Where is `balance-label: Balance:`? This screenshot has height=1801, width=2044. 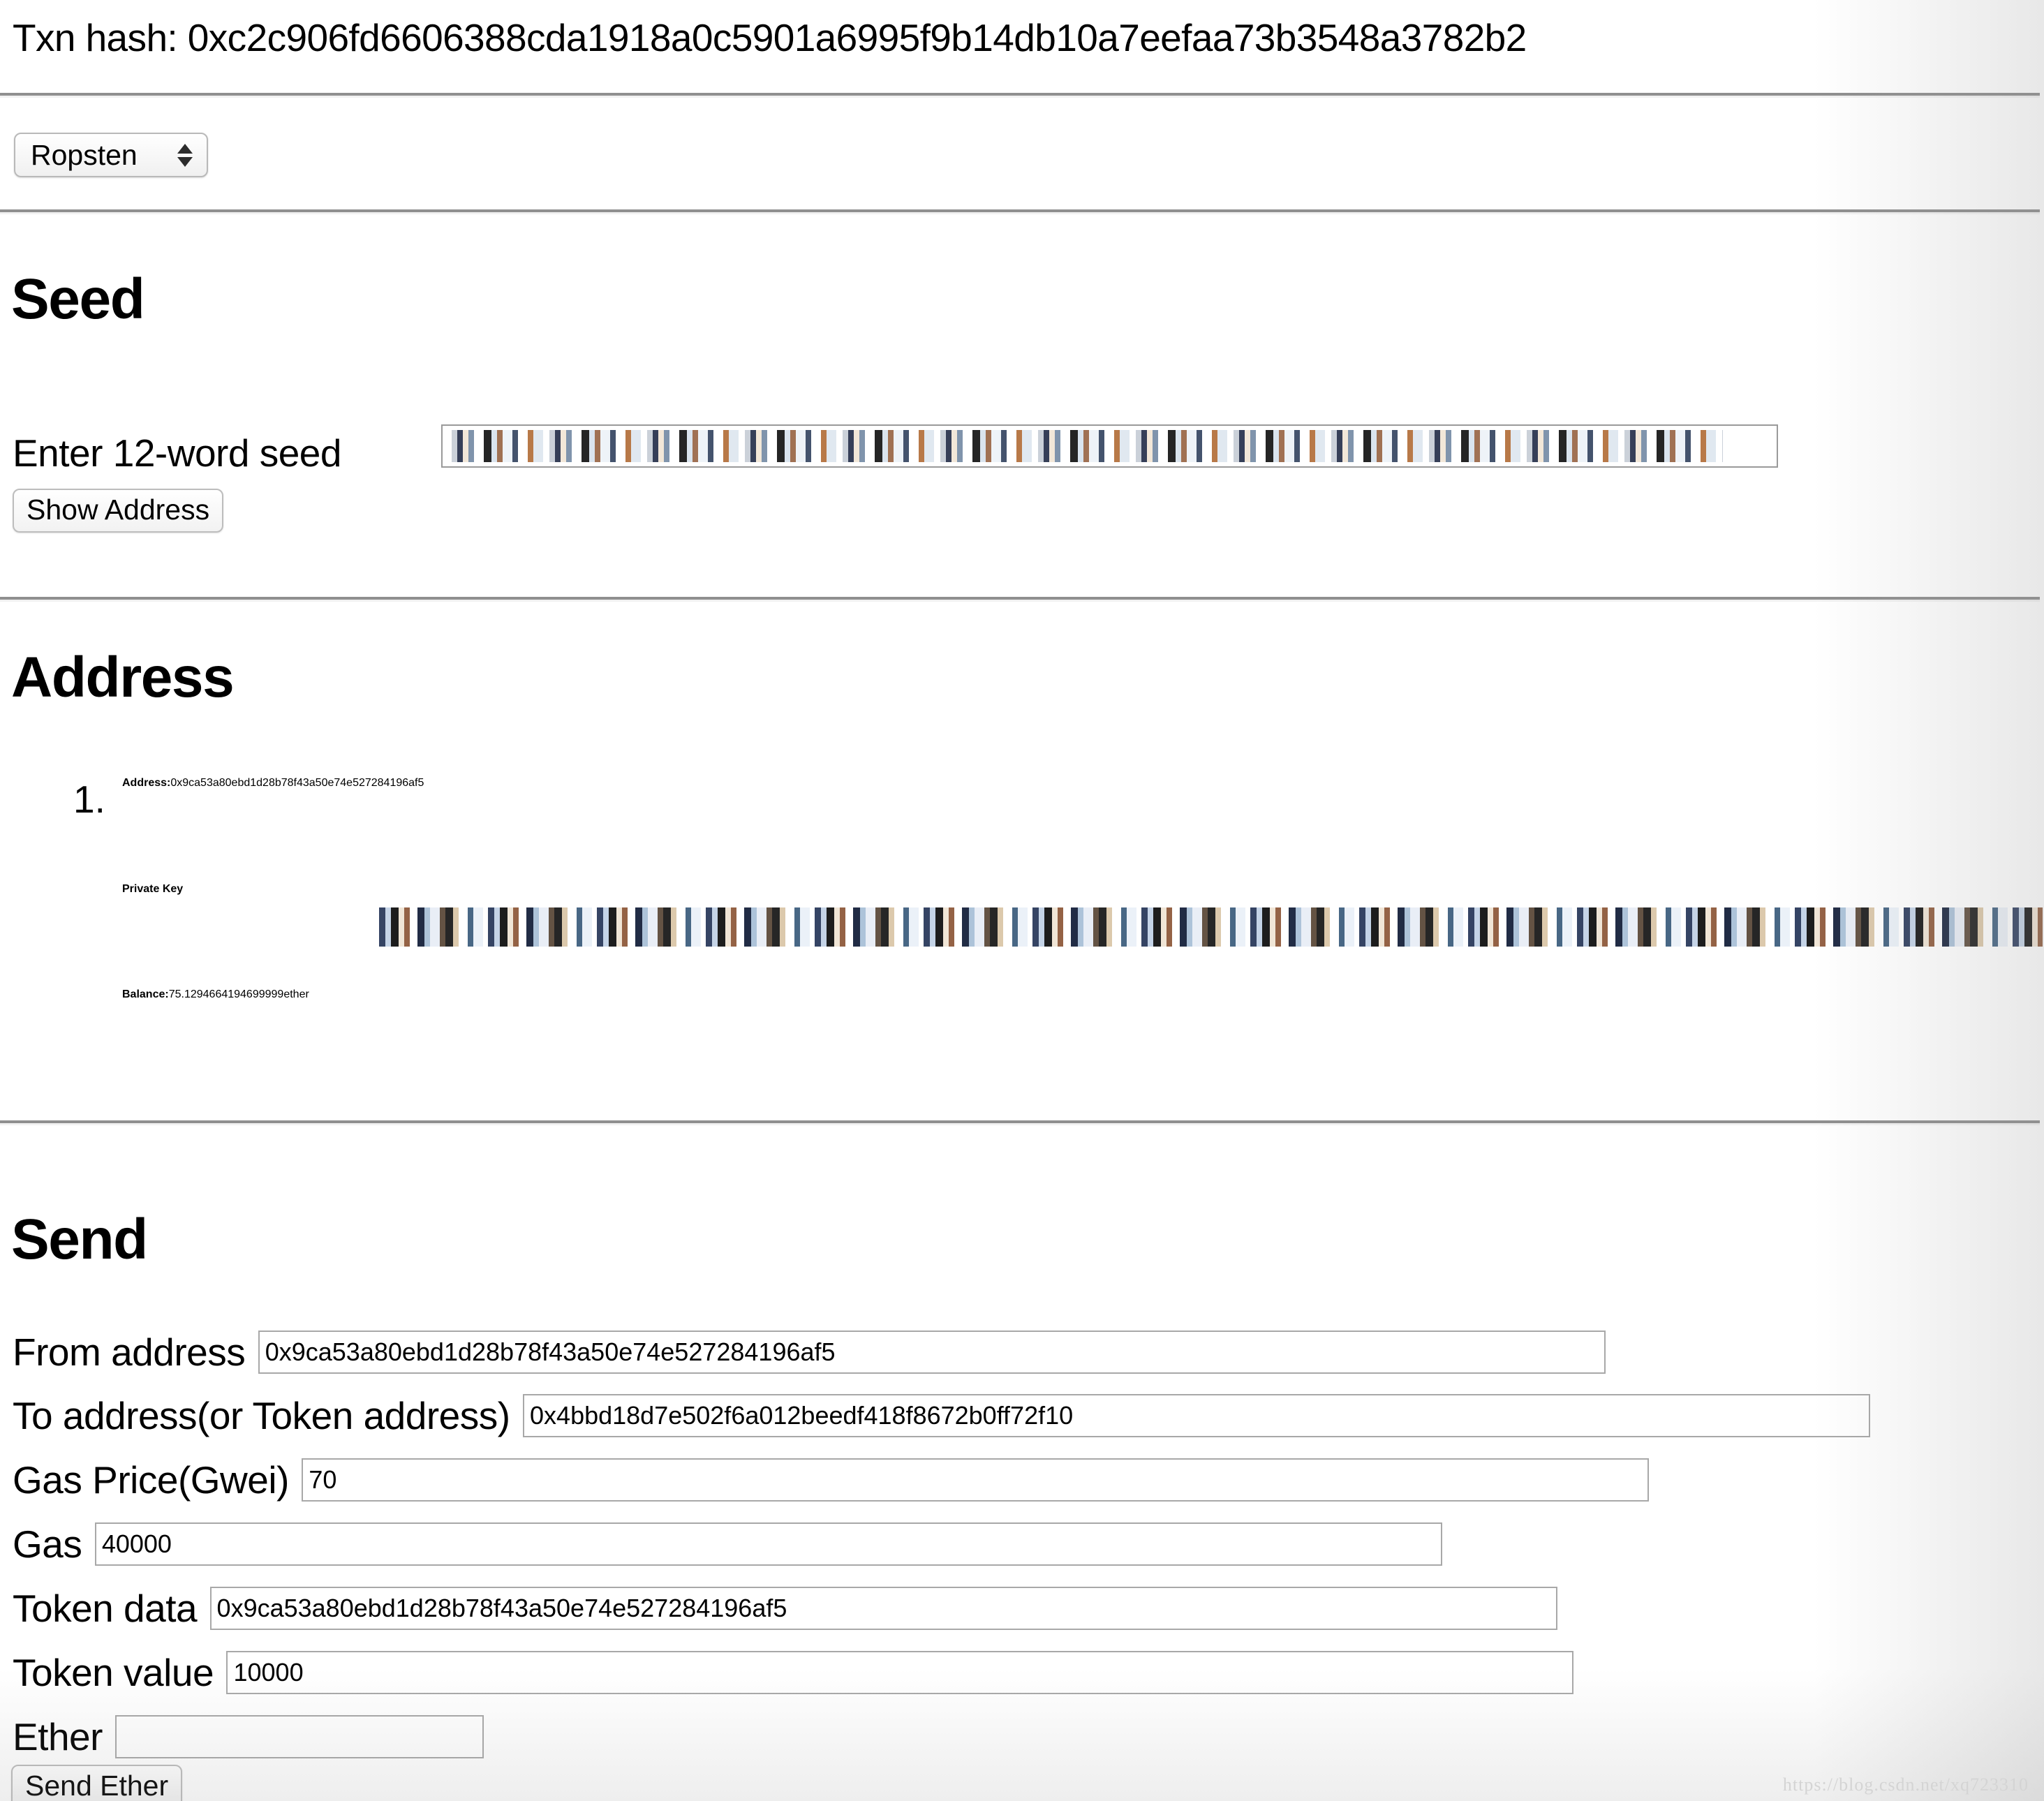 balance-label: Balance: is located at coordinates (145, 994).